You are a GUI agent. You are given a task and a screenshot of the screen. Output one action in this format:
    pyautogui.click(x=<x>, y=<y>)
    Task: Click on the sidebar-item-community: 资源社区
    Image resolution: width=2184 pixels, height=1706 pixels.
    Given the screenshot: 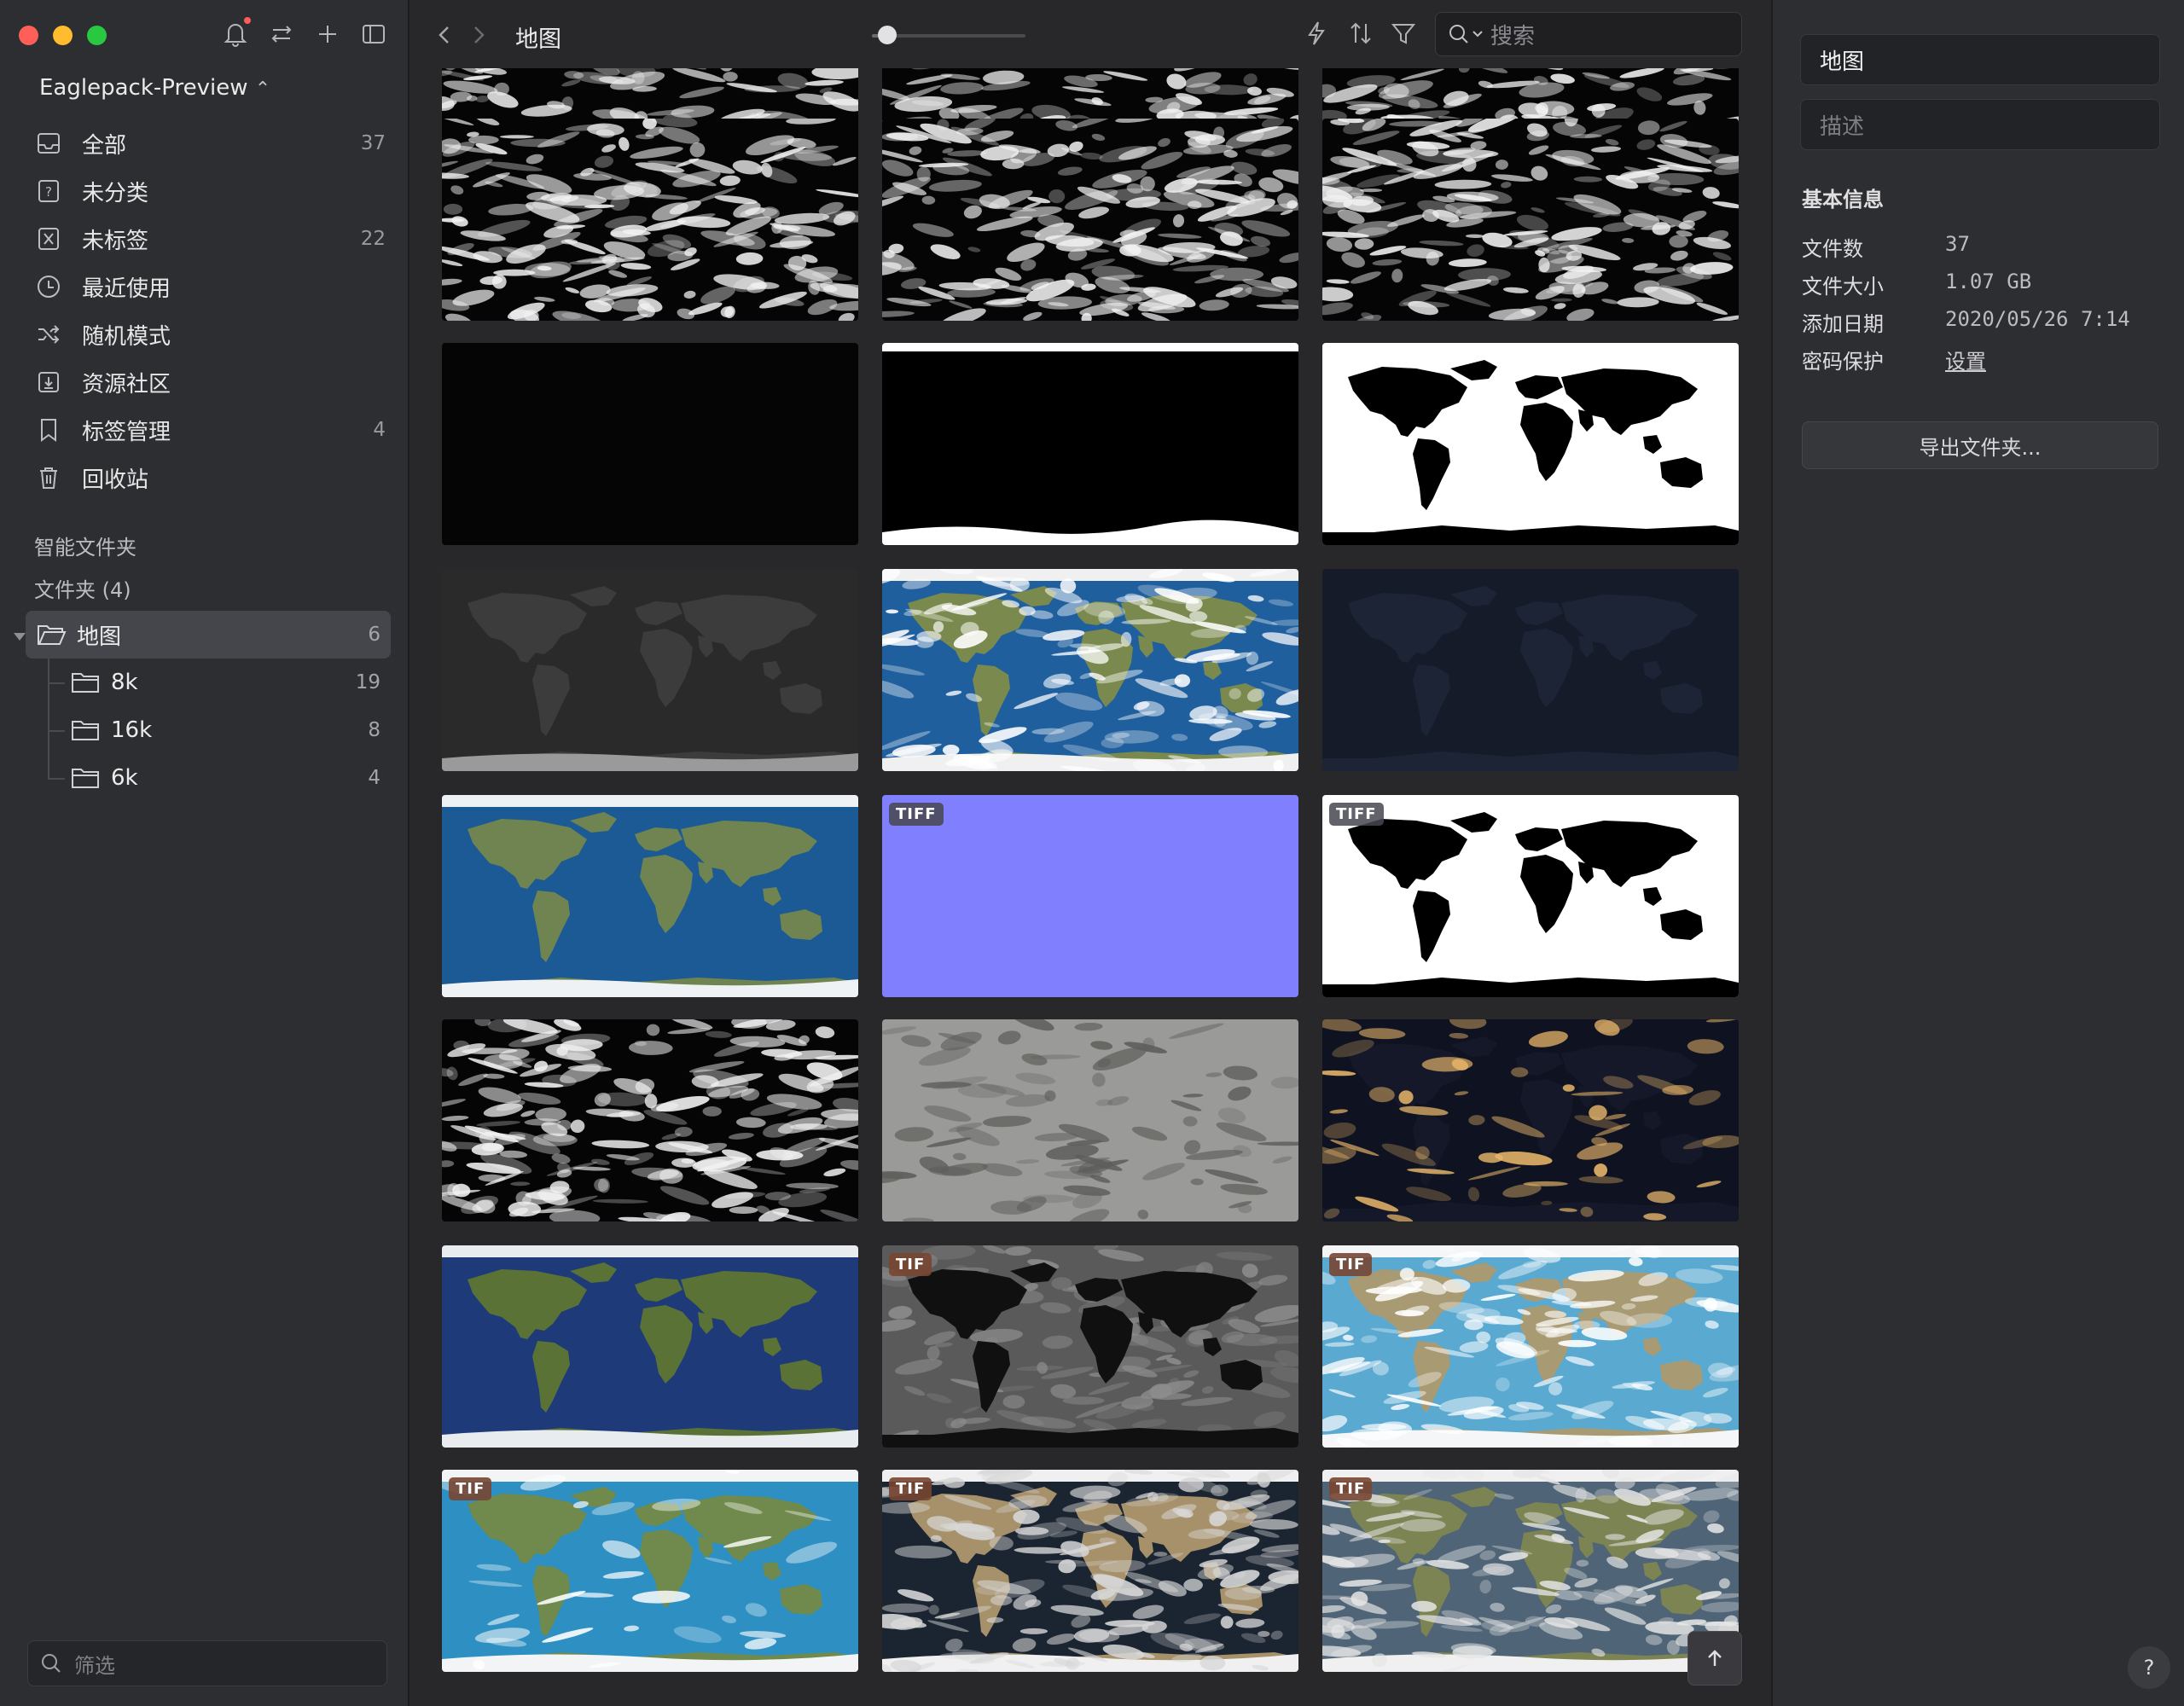 What is the action you would take?
    pyautogui.click(x=209, y=382)
    